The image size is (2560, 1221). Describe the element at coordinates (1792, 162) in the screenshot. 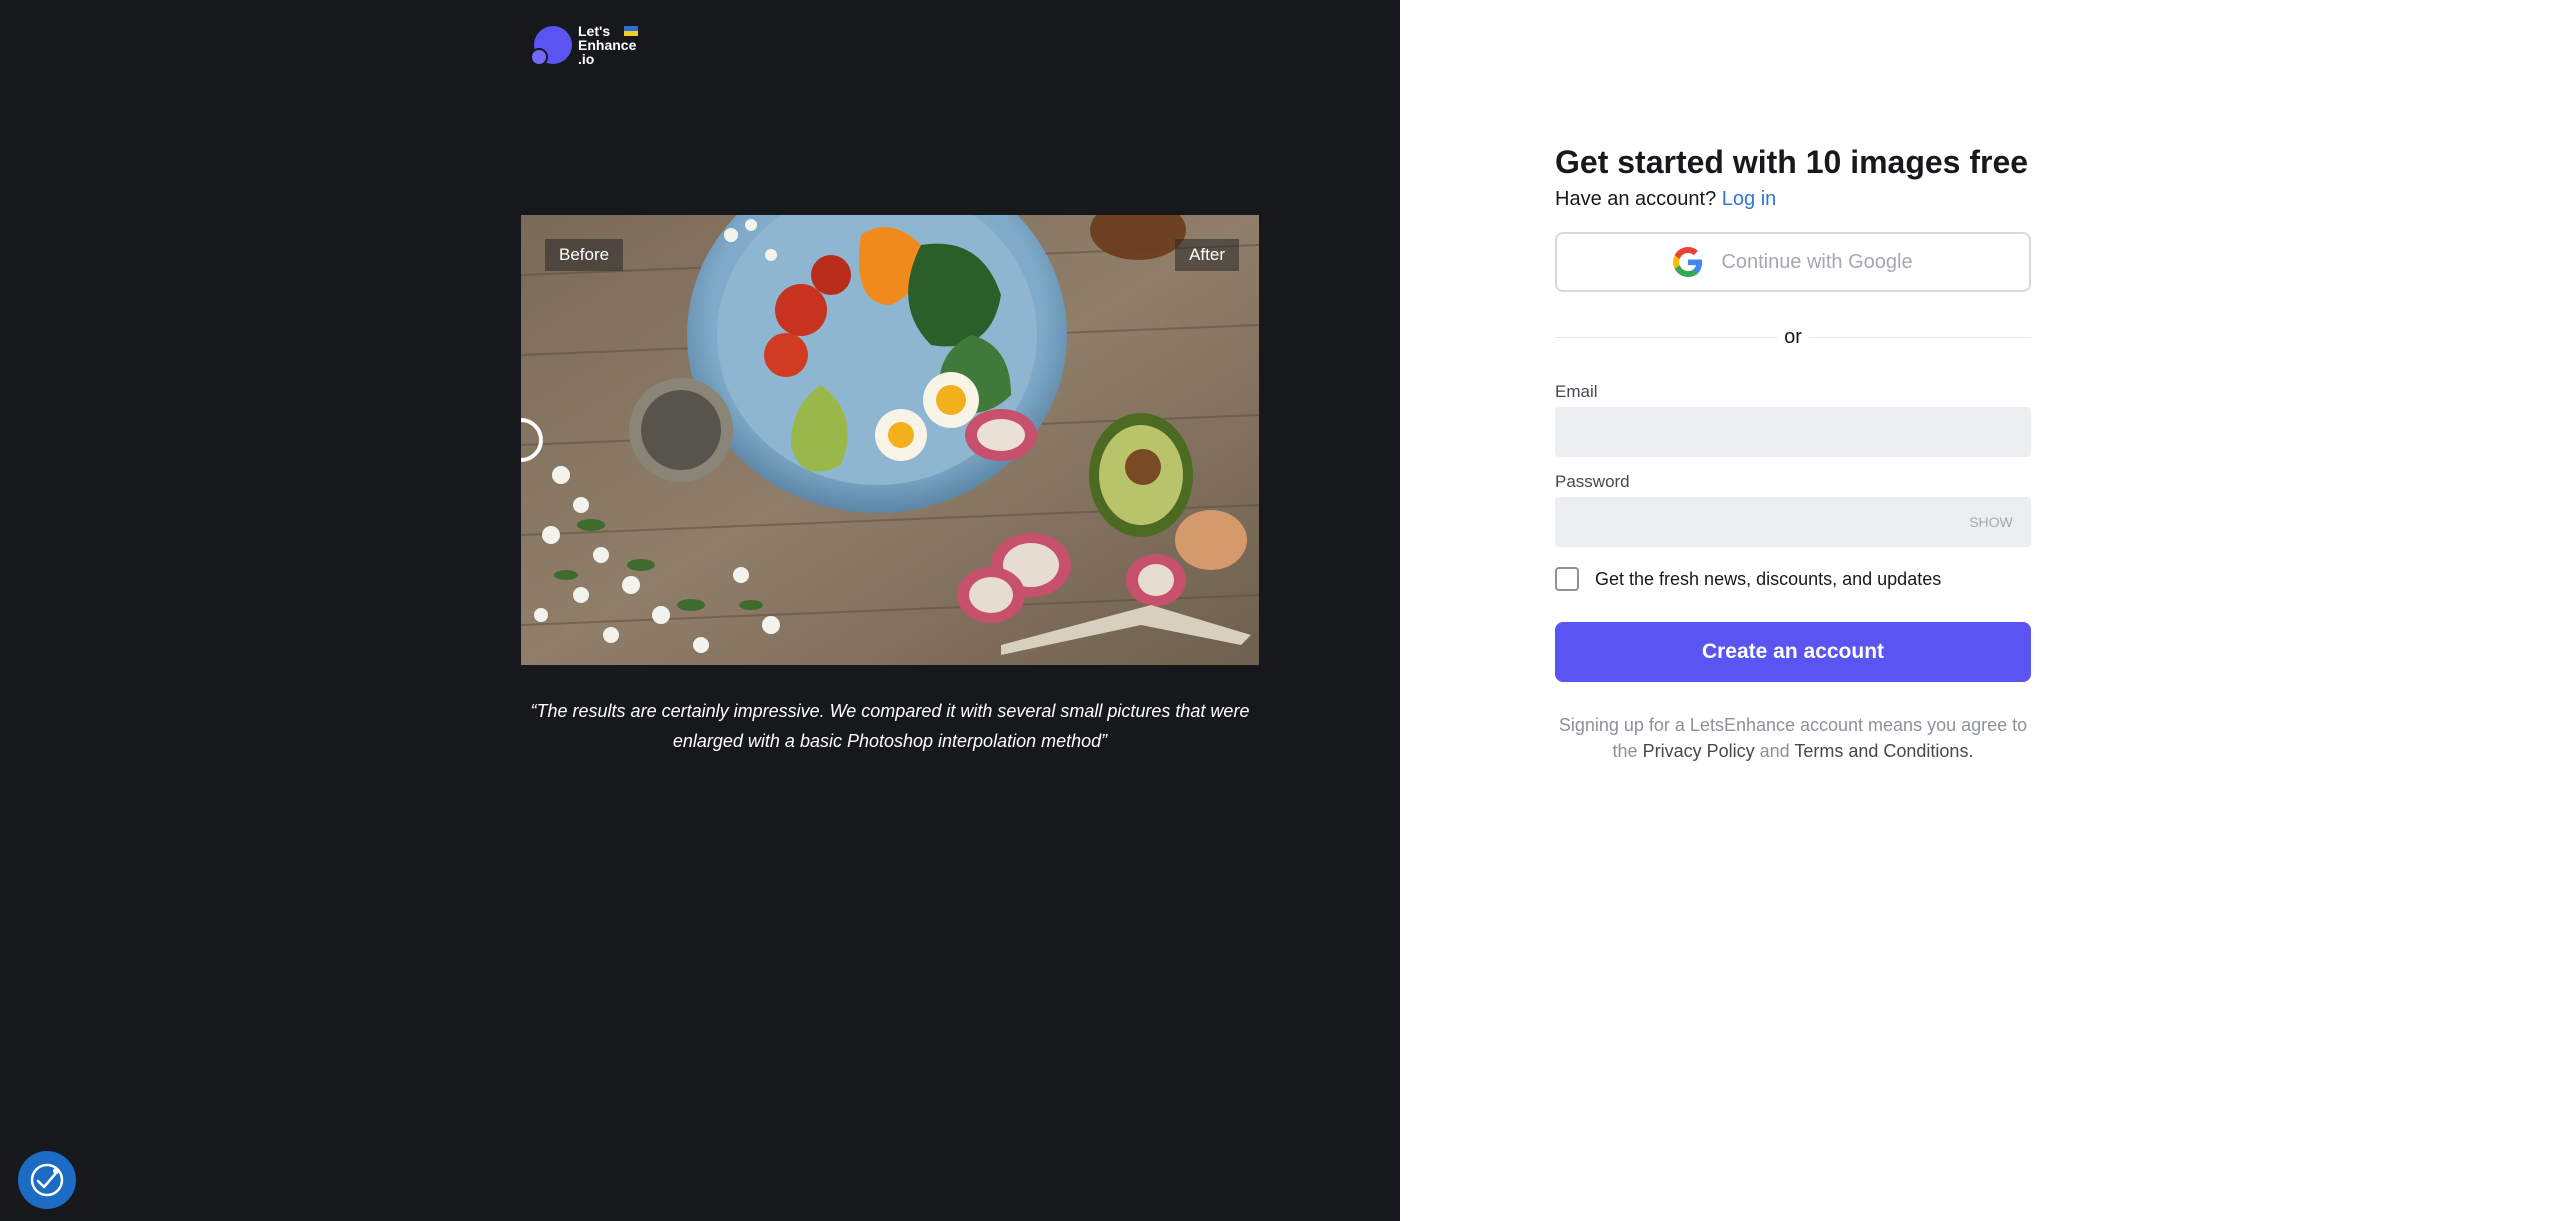

I see `page-title: Get started with 10 images free` at that location.